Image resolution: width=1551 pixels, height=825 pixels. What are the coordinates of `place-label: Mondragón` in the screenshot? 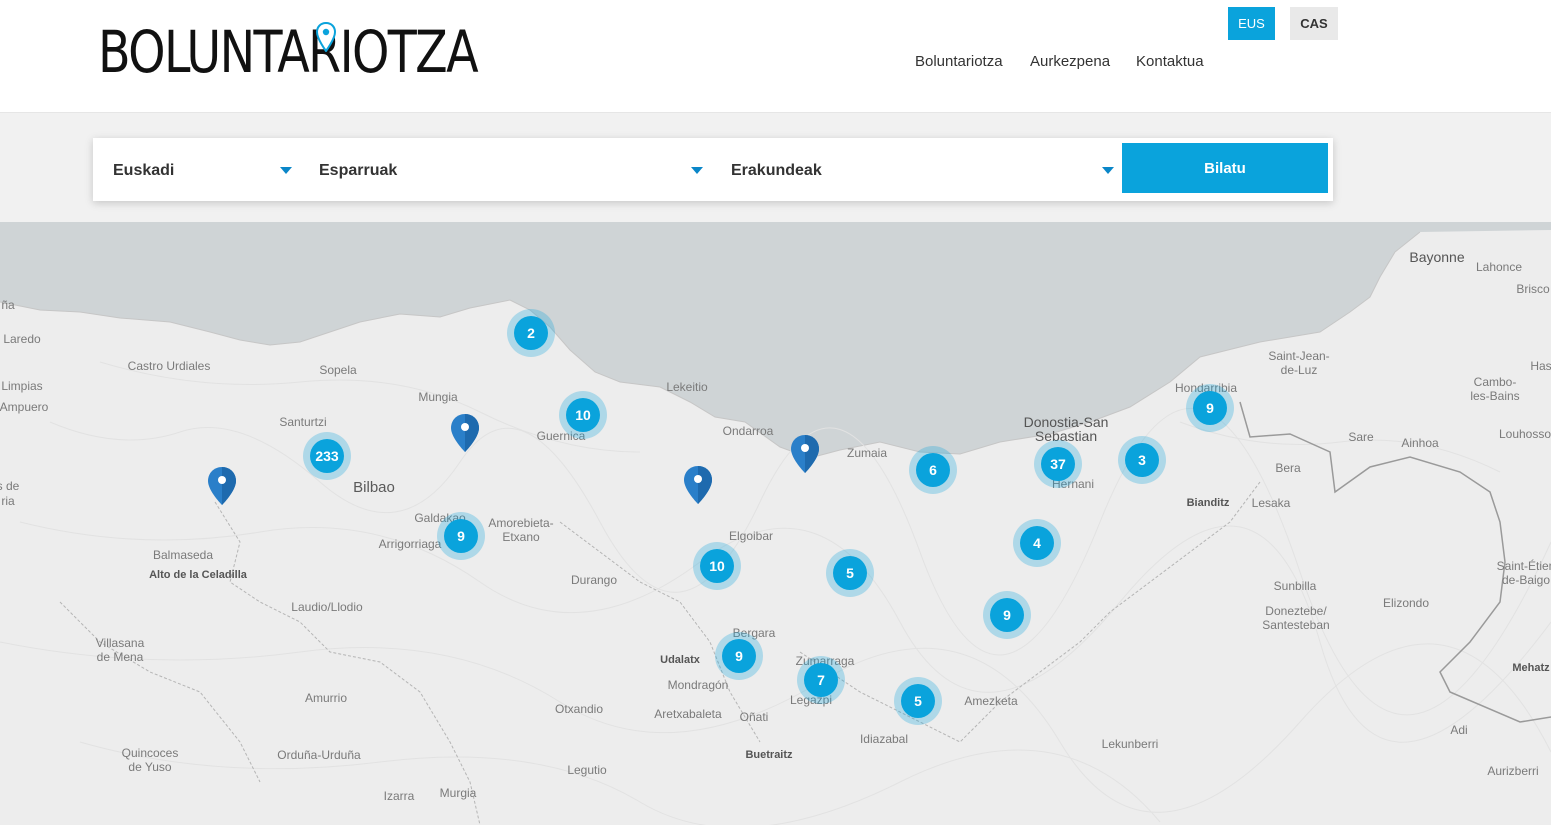 It's located at (698, 685).